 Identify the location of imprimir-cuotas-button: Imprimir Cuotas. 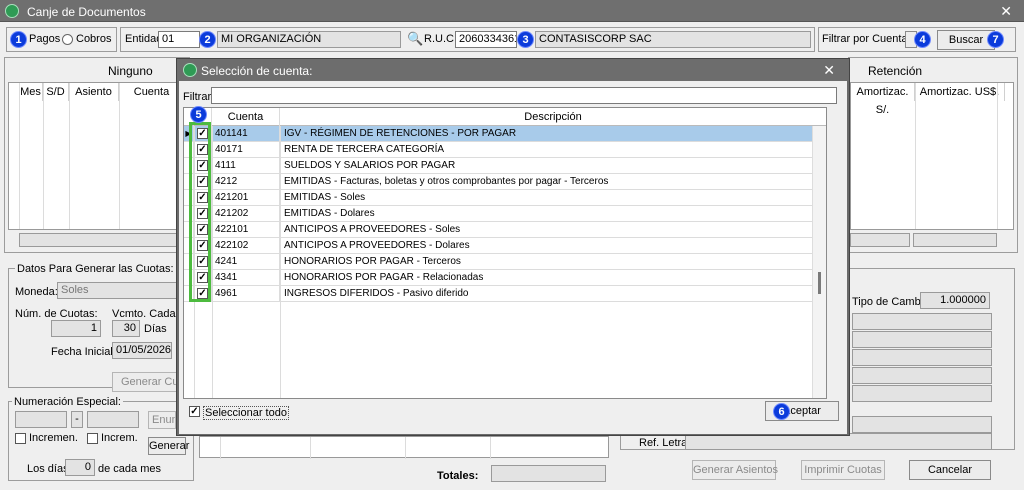
(843, 470).